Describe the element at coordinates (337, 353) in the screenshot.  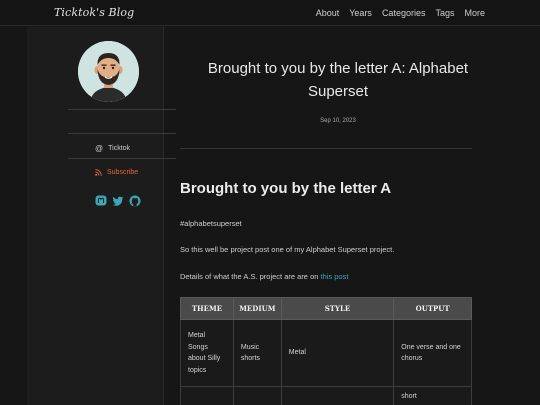
I see `table-cell: Metal` at that location.